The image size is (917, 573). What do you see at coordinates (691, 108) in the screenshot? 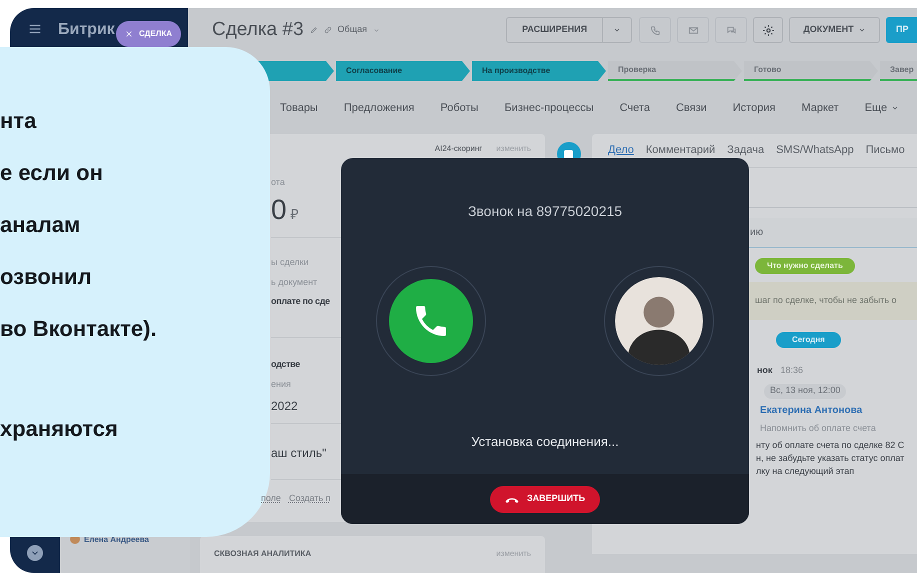
I see `section-tab: Связи` at bounding box center [691, 108].